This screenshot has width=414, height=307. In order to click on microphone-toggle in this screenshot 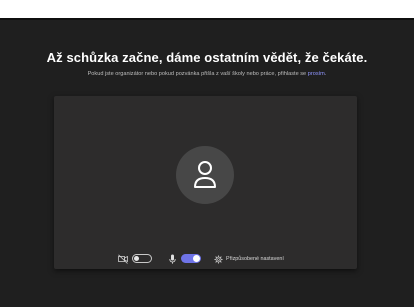, I will do `click(191, 258)`.